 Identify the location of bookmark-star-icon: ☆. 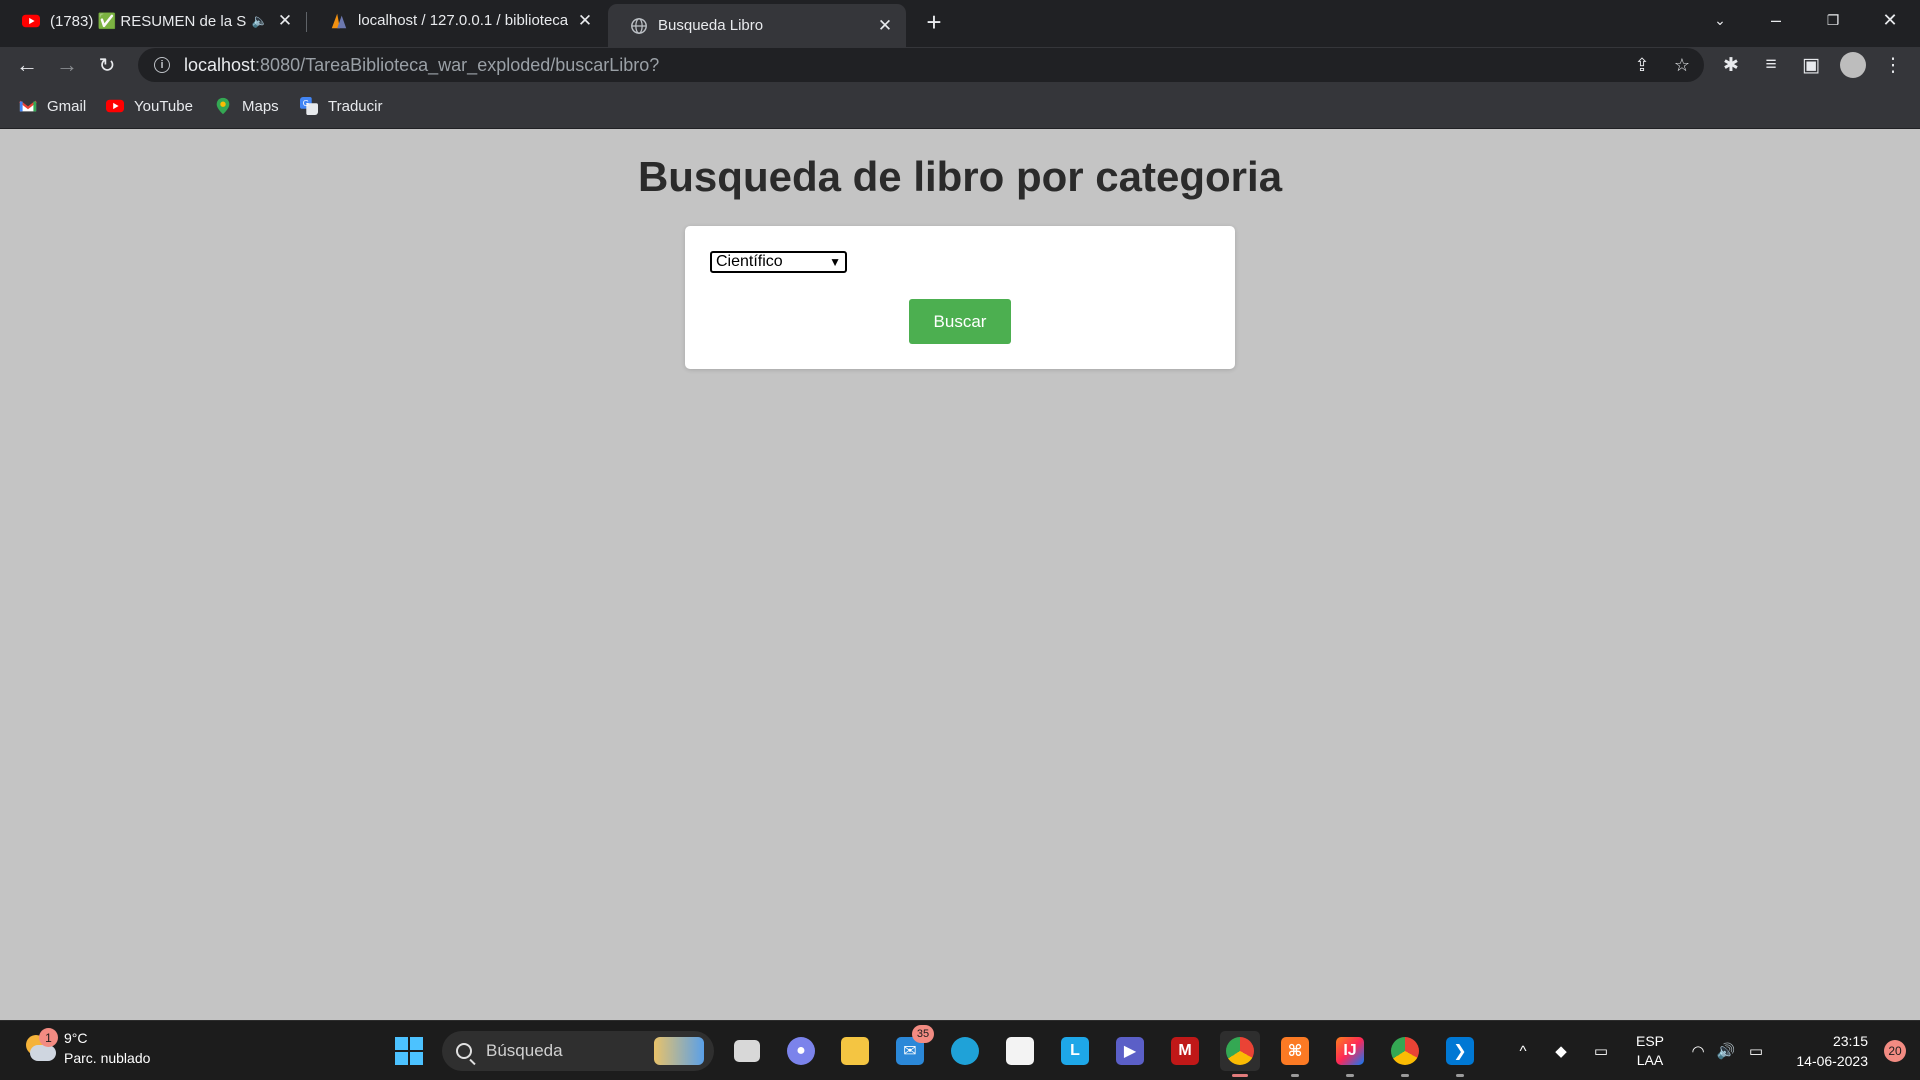
(1682, 65).